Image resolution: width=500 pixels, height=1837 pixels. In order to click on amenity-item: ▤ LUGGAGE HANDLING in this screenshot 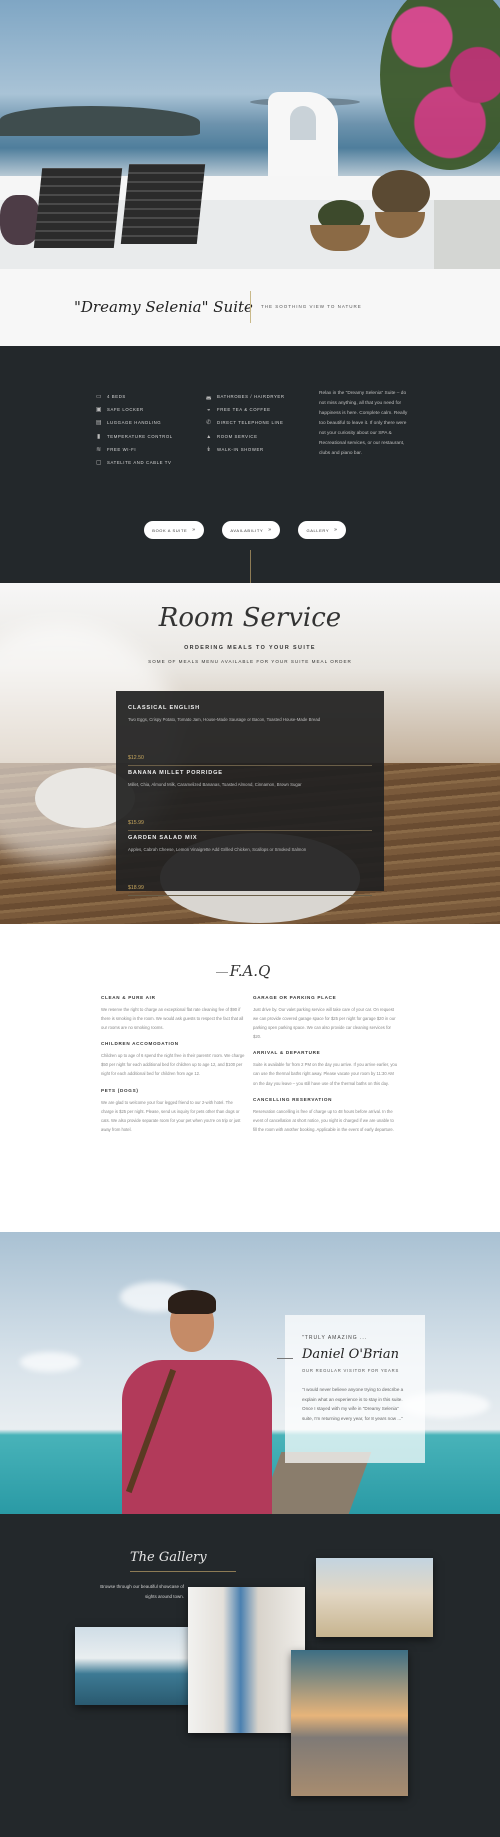, I will do `click(134, 422)`.